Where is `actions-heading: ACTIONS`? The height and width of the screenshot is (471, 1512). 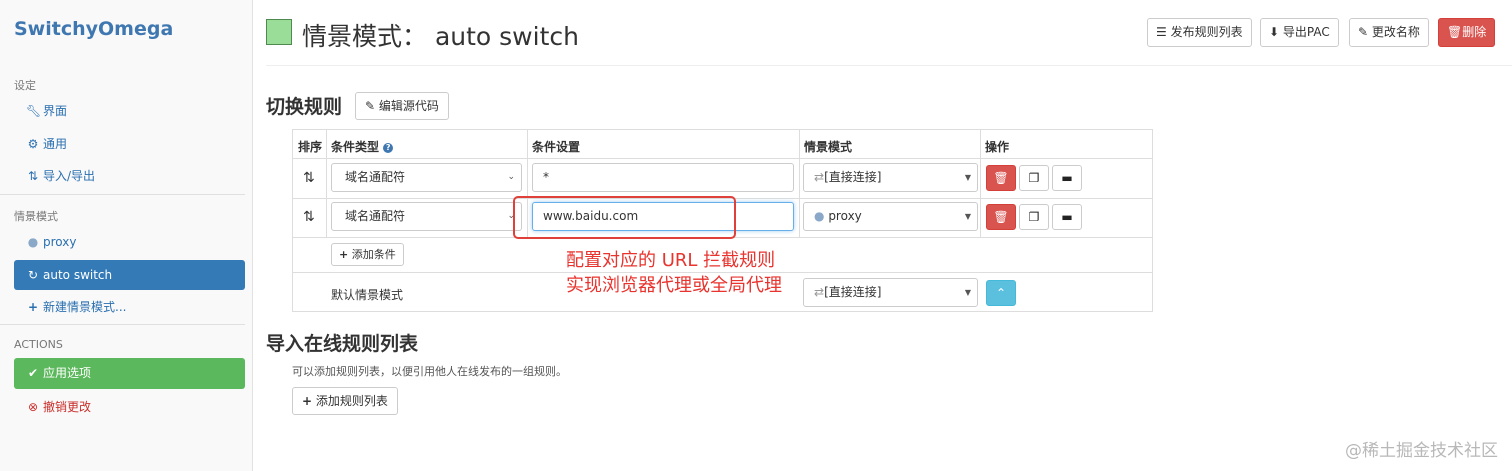 actions-heading: ACTIONS is located at coordinates (38, 344).